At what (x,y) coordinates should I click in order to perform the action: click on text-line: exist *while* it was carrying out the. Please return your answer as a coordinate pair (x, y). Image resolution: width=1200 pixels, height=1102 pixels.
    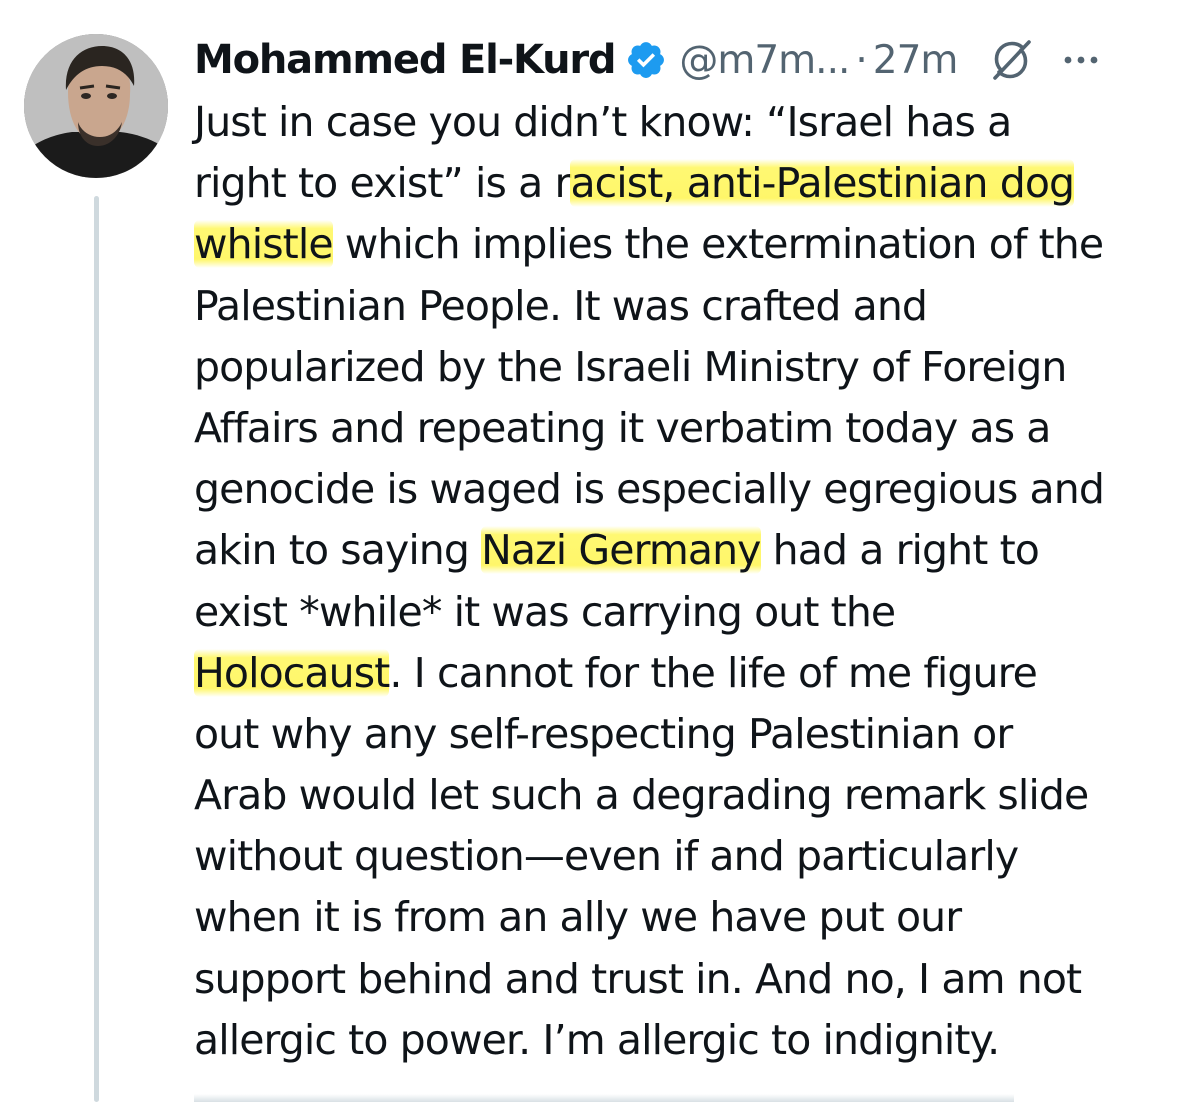
    Looking at the image, I should click on (545, 611).